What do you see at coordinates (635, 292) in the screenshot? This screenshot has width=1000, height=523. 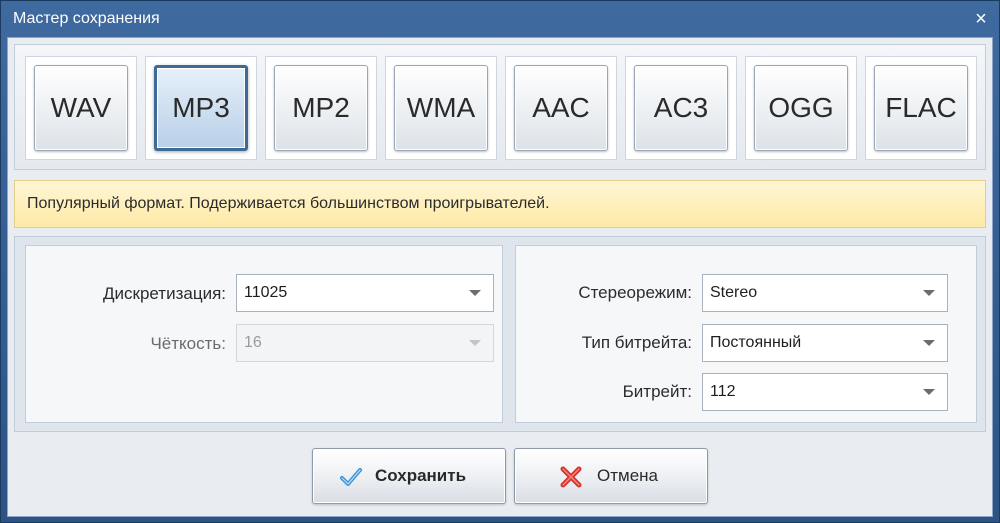 I see `stereo-label: Стереорежим:` at bounding box center [635, 292].